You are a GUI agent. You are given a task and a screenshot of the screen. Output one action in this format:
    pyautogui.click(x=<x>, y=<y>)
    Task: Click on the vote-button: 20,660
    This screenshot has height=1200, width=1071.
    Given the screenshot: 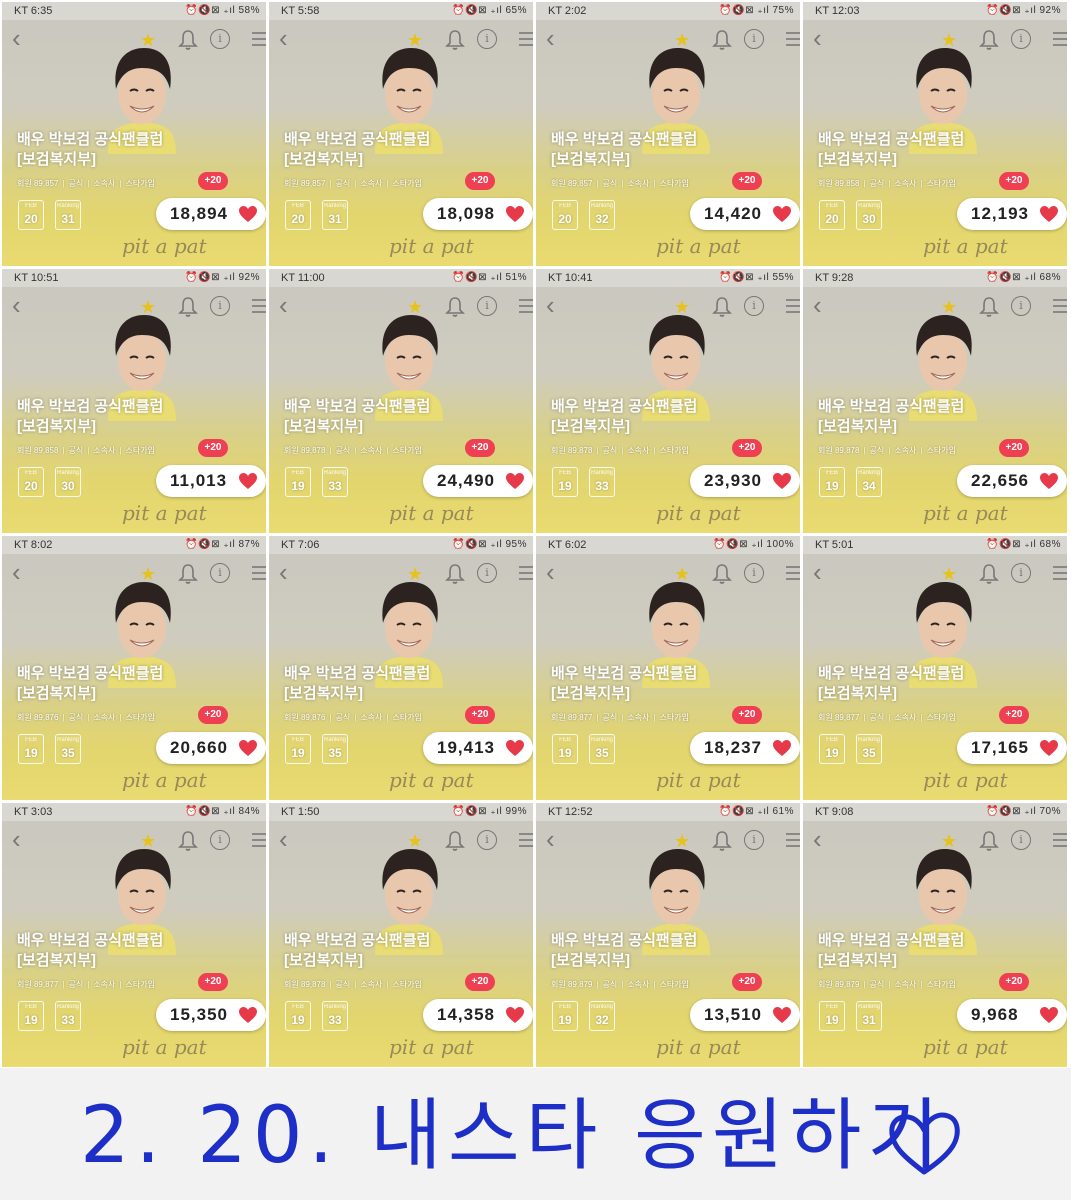 What is the action you would take?
    pyautogui.click(x=211, y=748)
    